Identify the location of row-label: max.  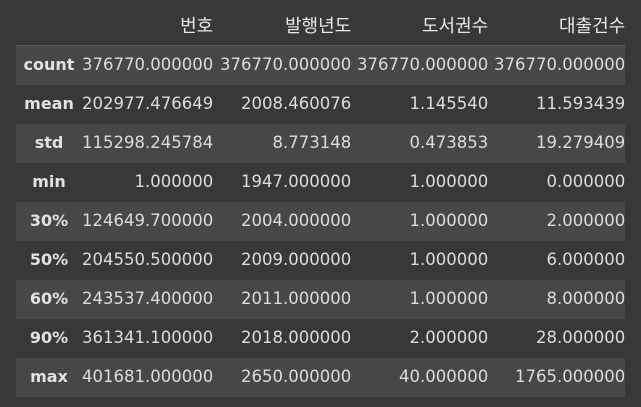
(49, 376).